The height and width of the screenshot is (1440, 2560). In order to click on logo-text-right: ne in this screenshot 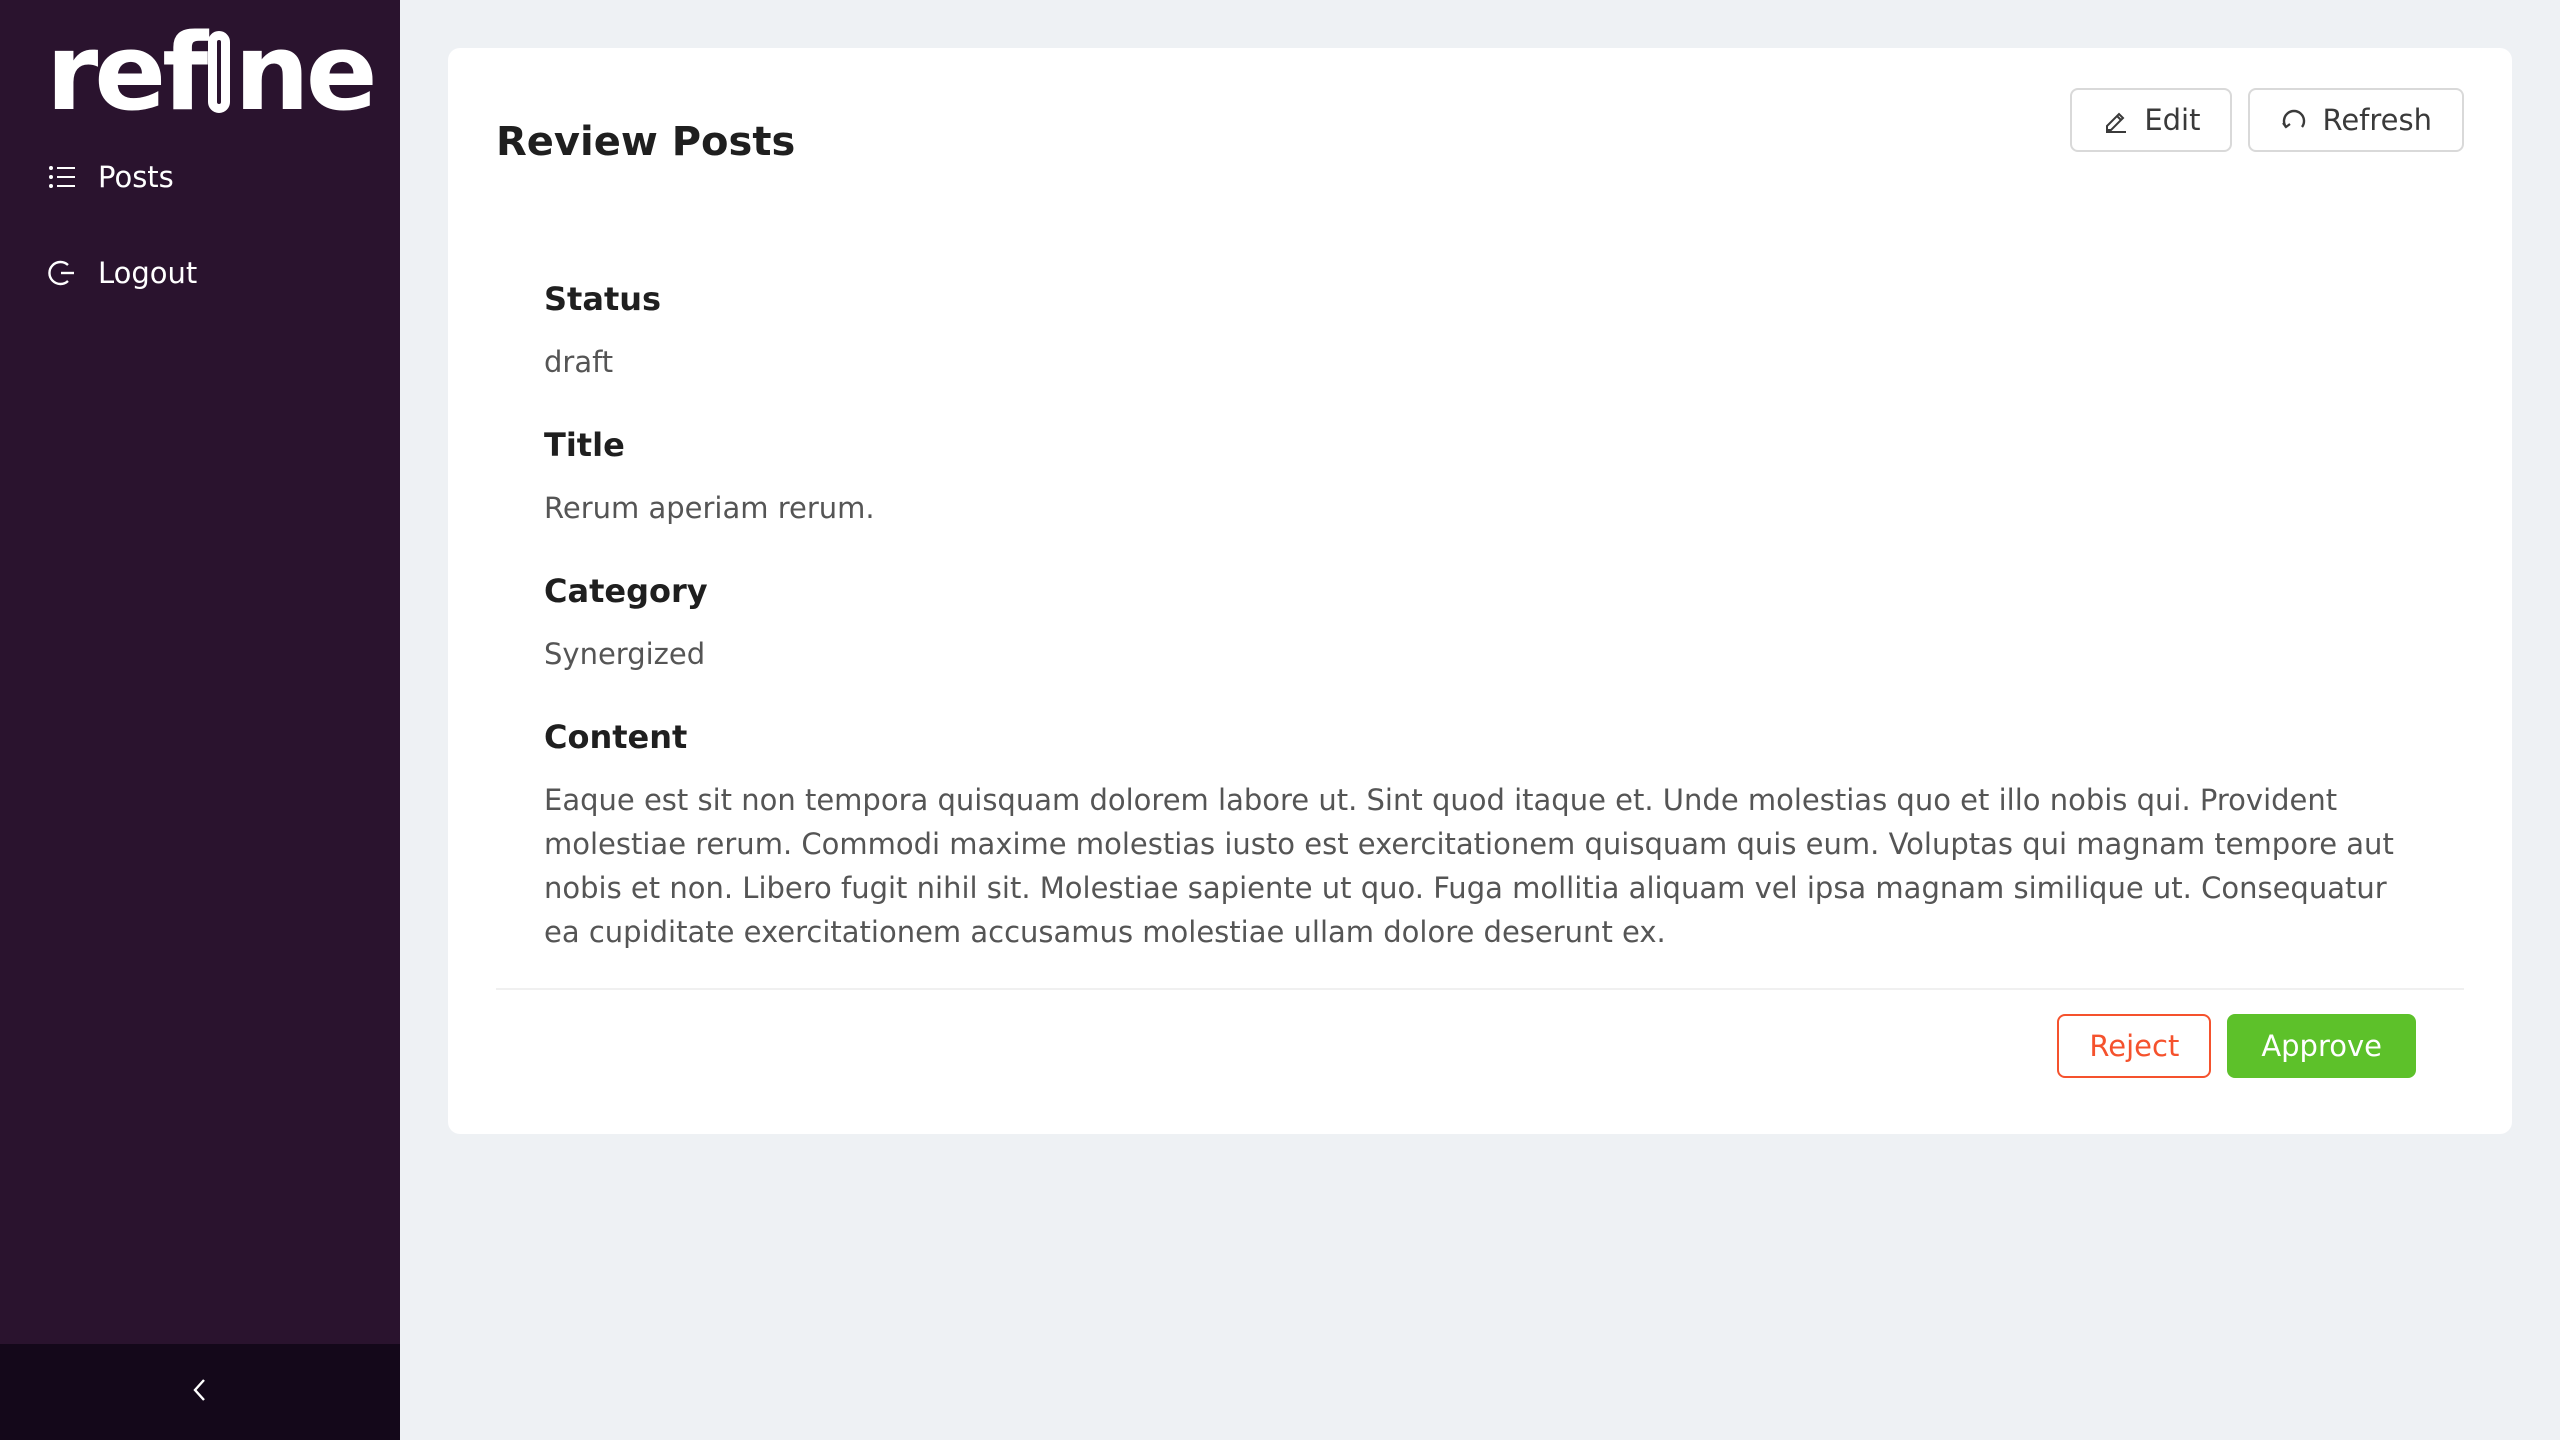, I will do `click(305, 72)`.